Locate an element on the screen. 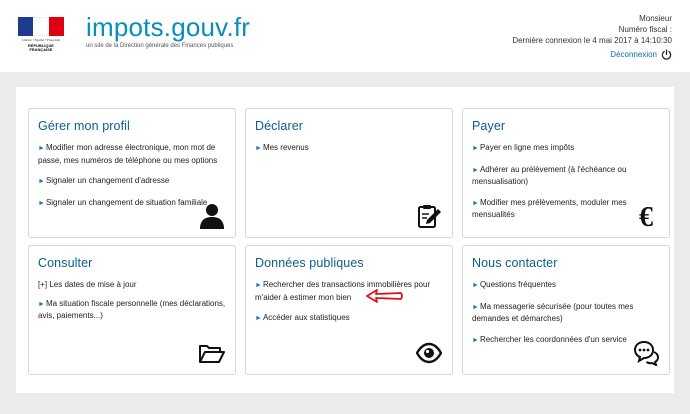 This screenshot has height=414, width=690. user-title: Monsieur is located at coordinates (655, 18).